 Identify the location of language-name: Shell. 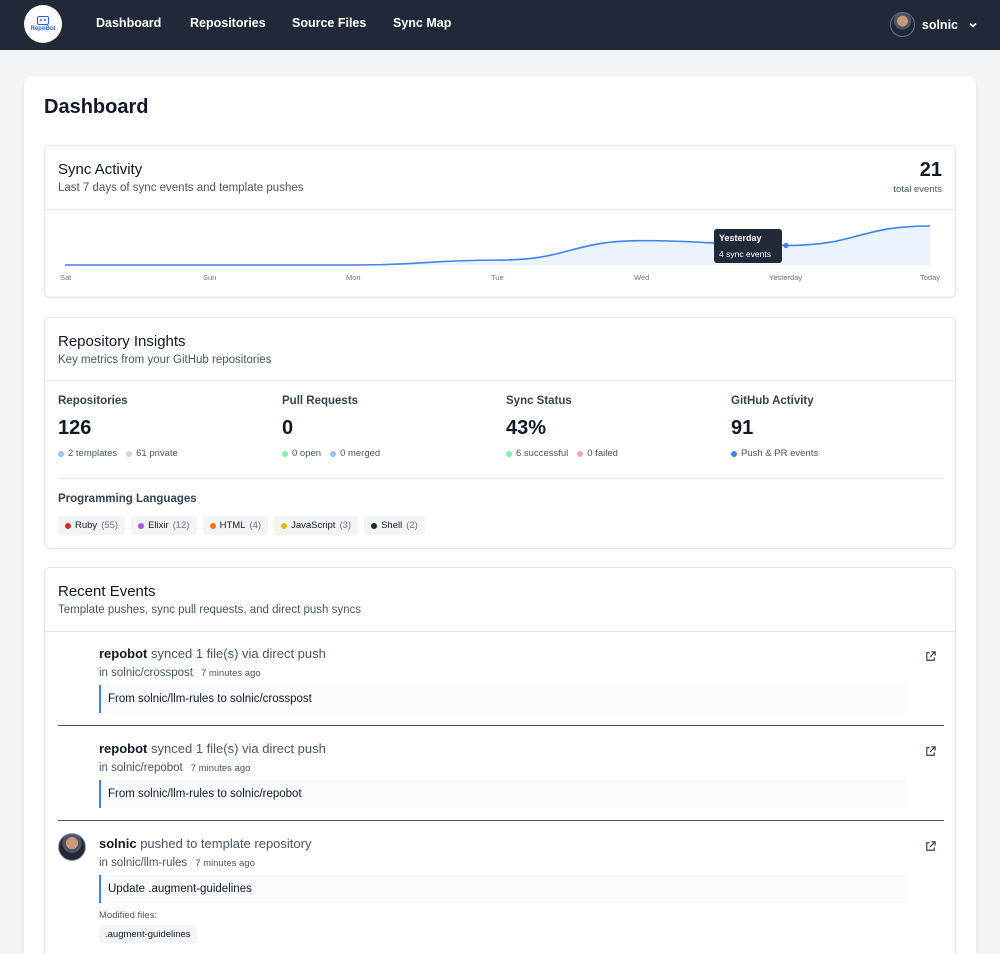
(392, 525).